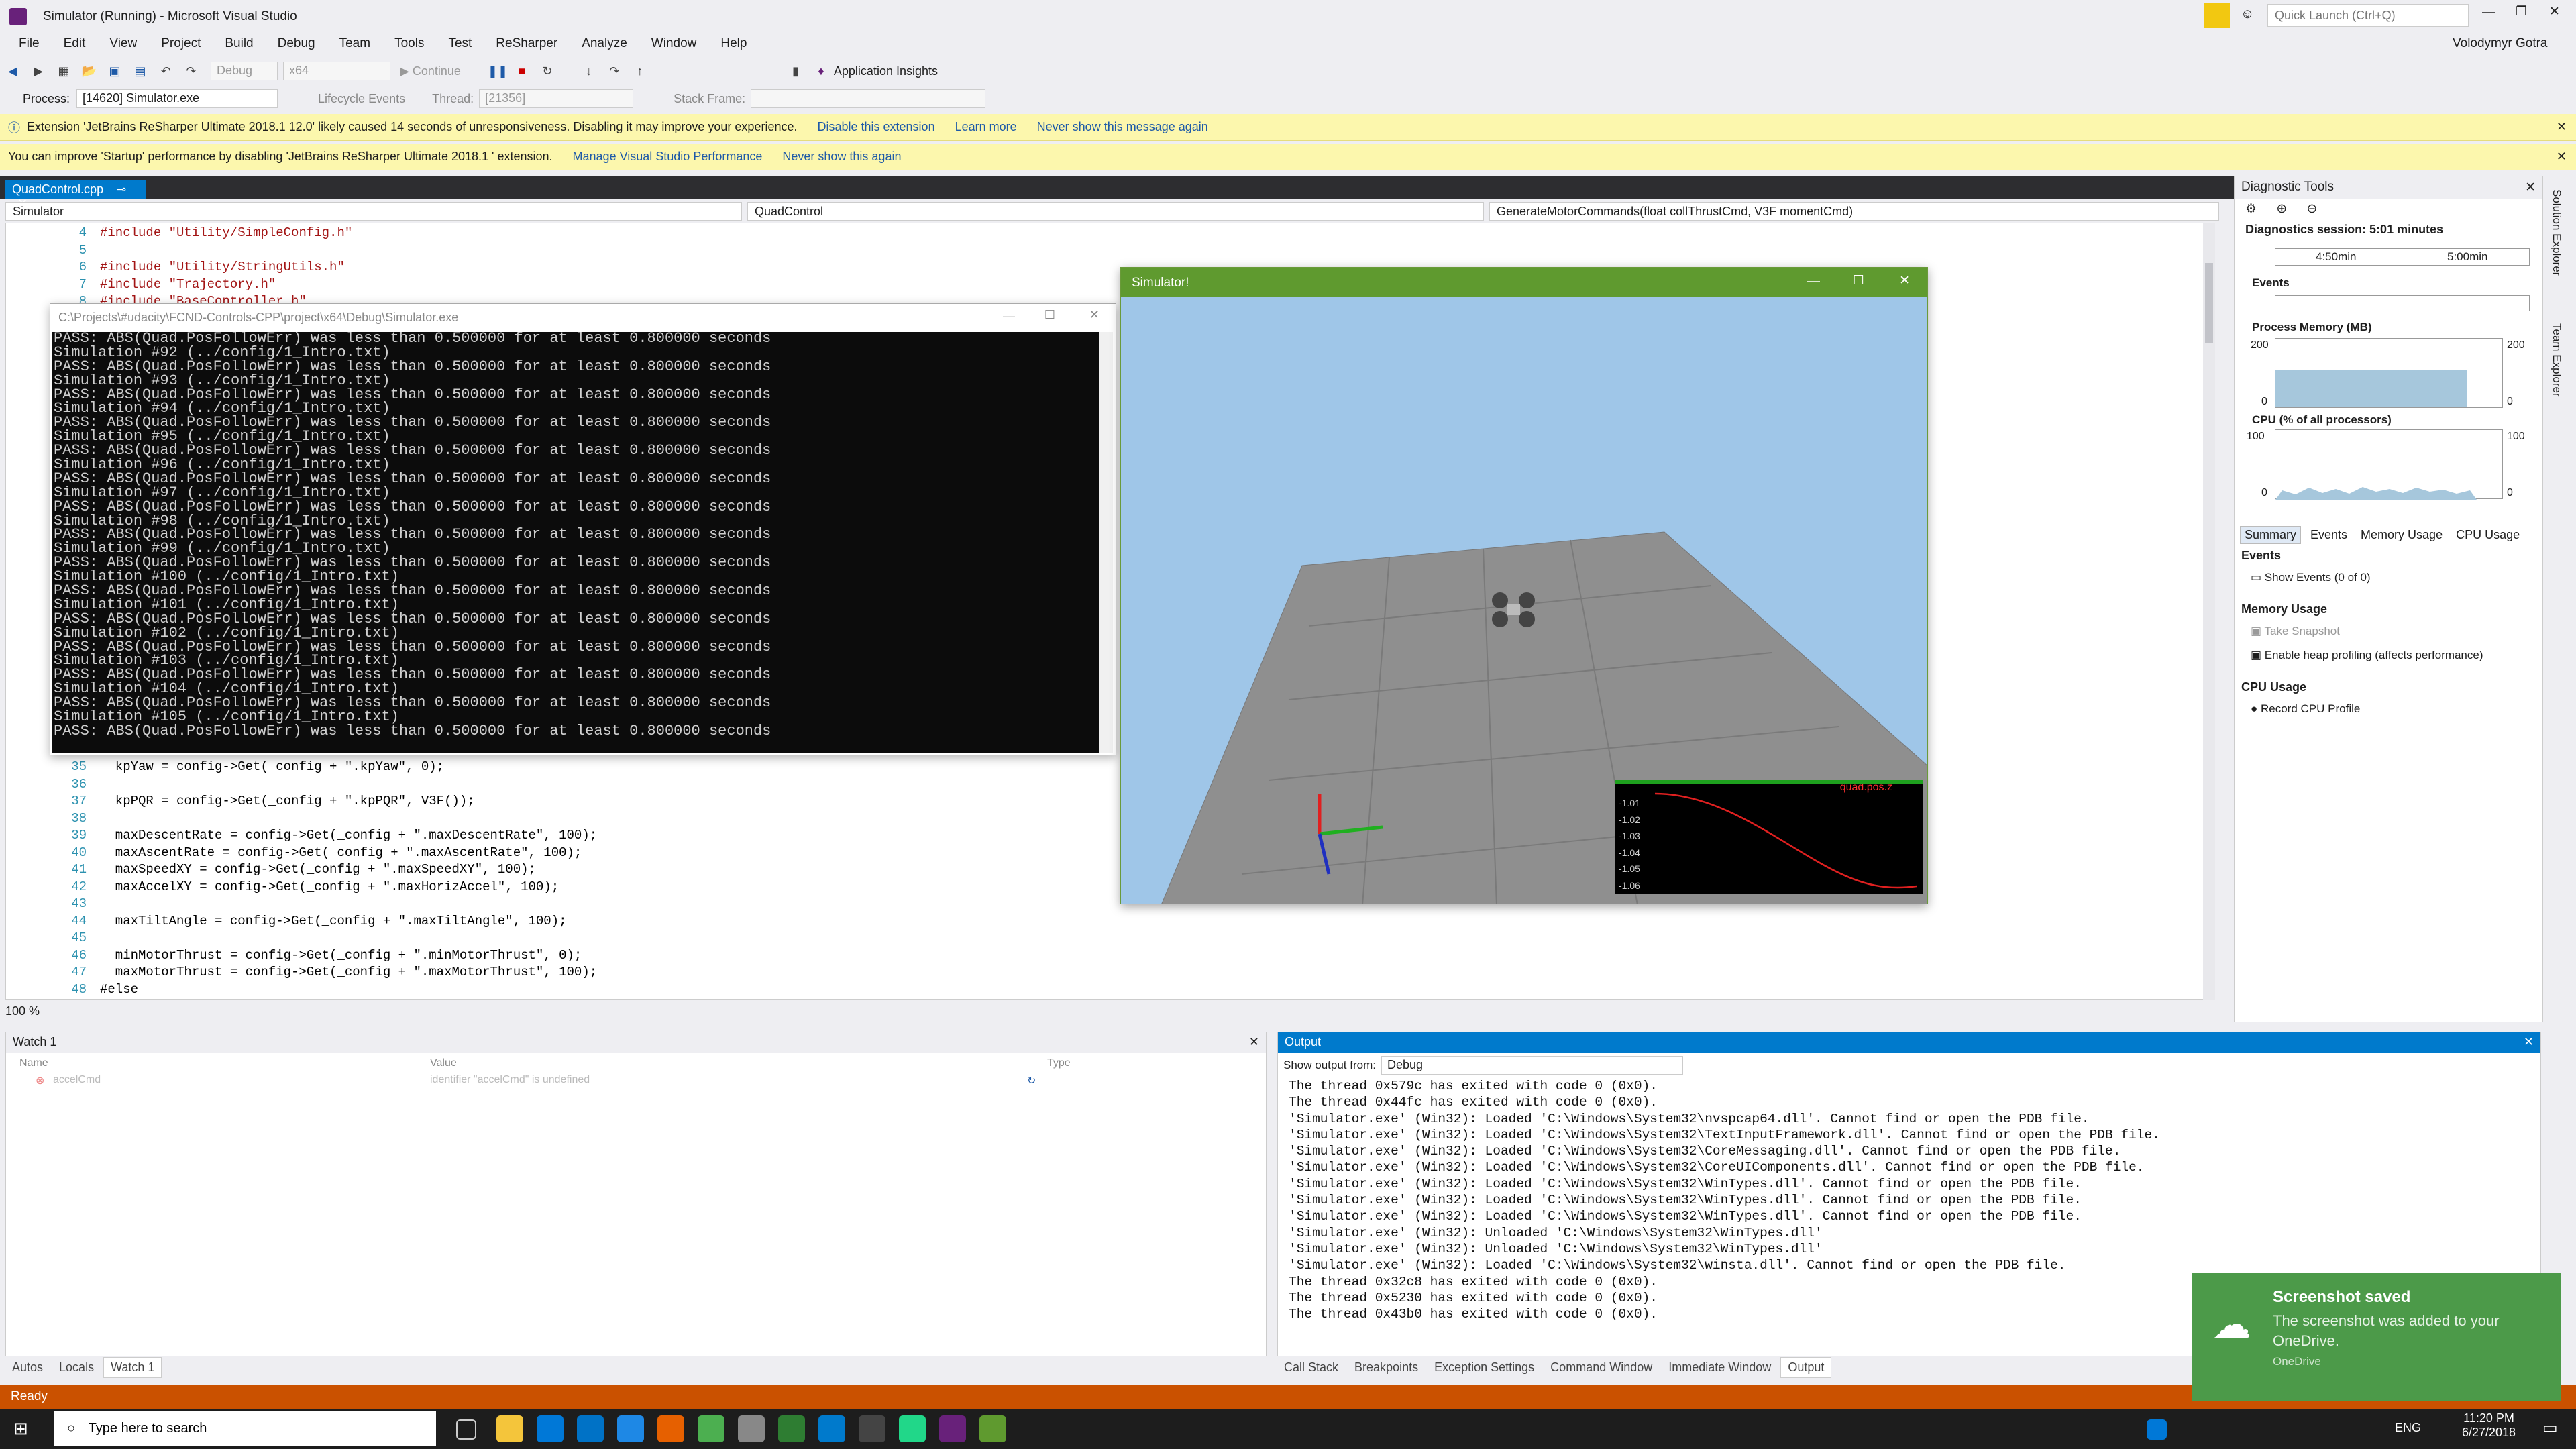 This screenshot has width=2576, height=1449. Describe the element at coordinates (2562, 157) in the screenshot. I see `close-infobar2-icon: ✕` at that location.